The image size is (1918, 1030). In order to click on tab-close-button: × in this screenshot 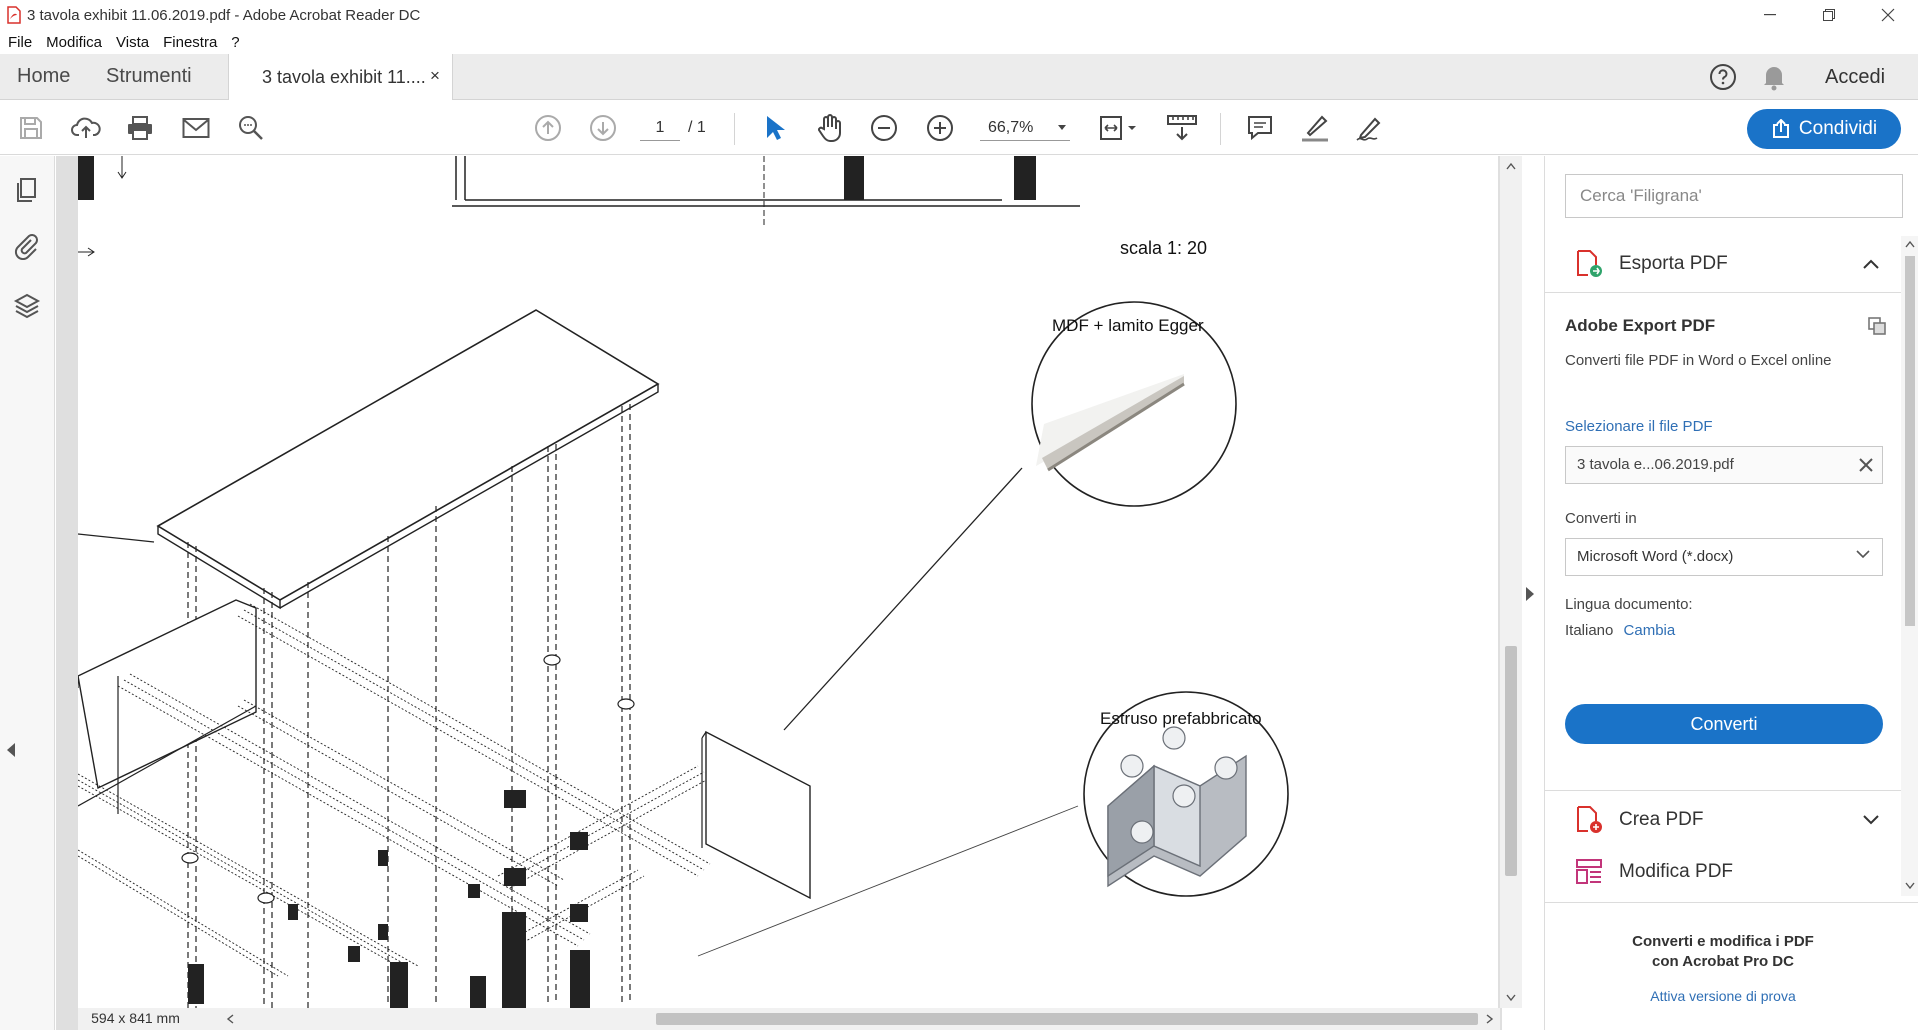, I will do `click(435, 76)`.